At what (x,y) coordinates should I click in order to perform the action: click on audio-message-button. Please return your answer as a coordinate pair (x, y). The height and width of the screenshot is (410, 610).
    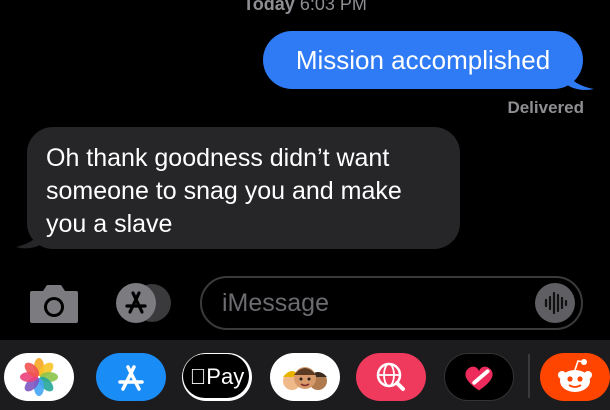
    Looking at the image, I should click on (555, 303).